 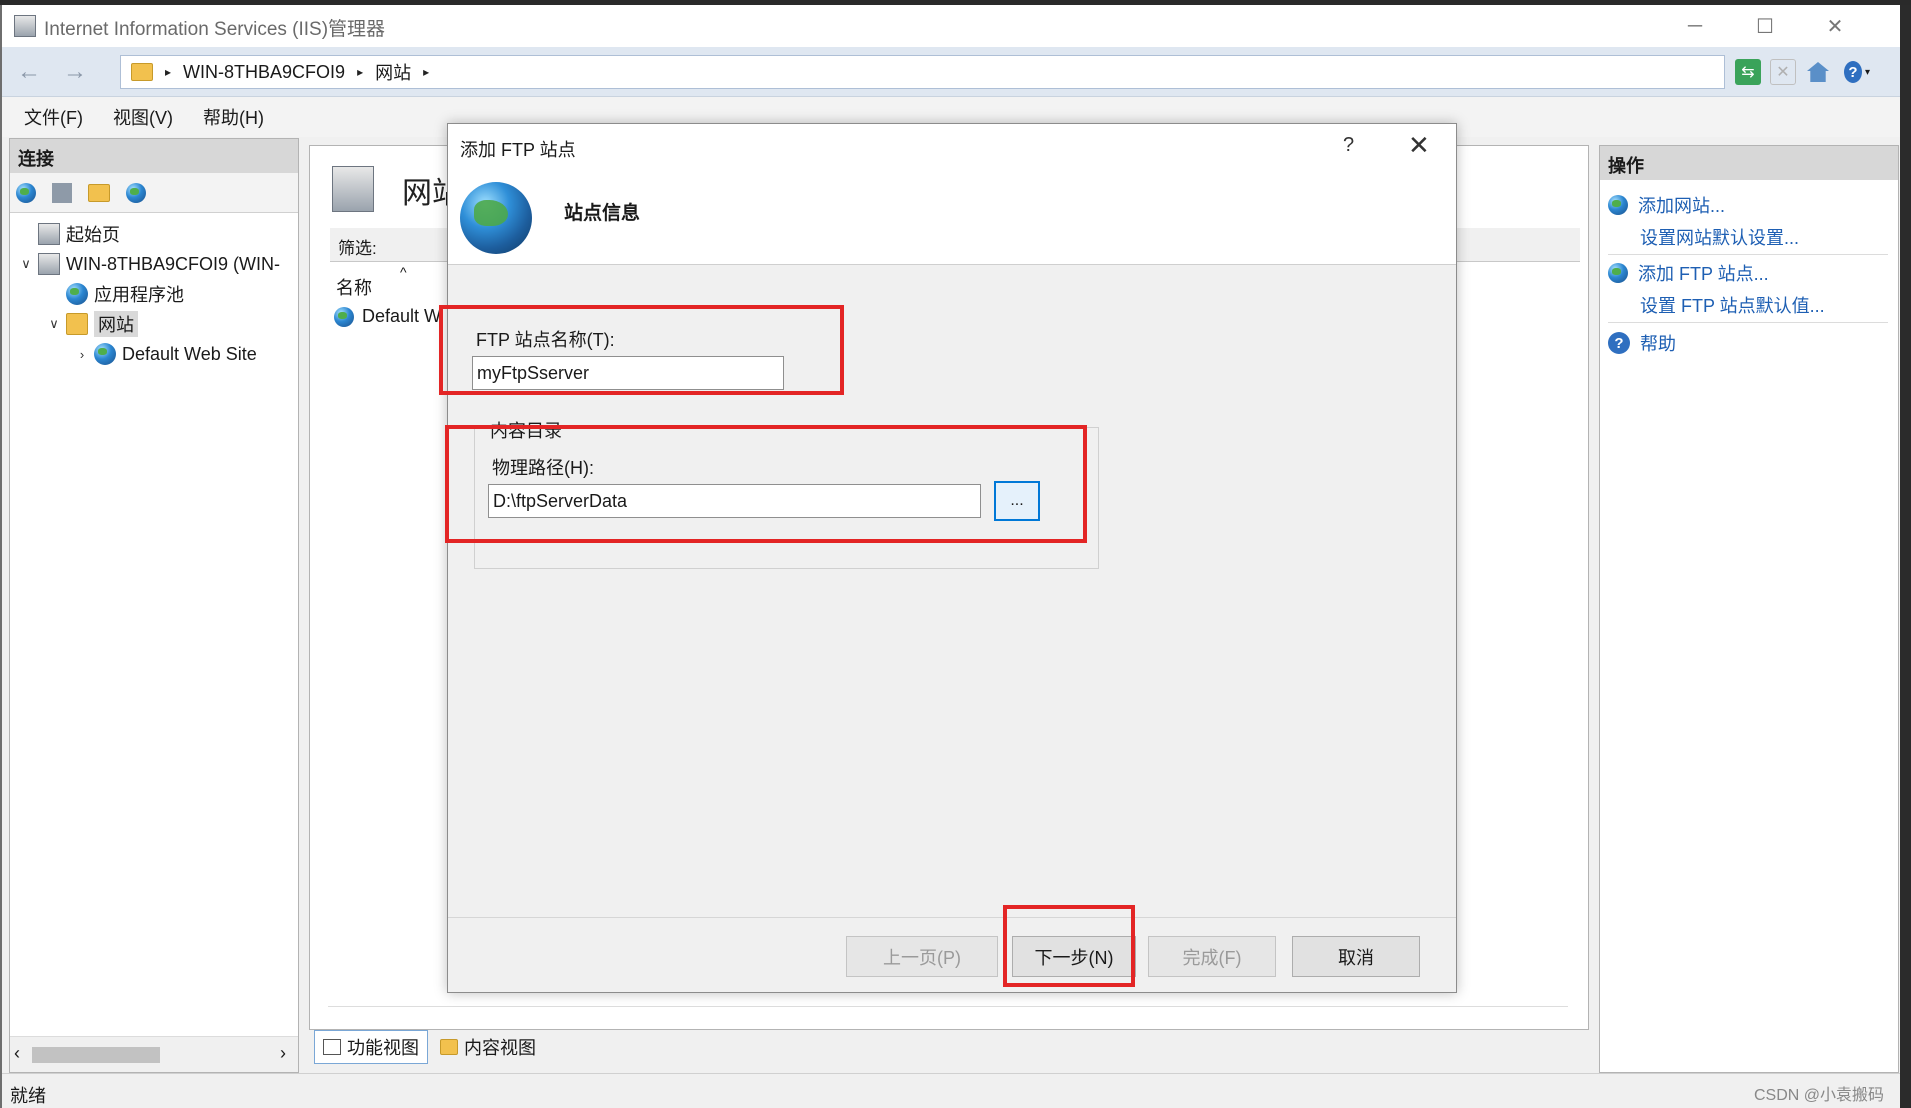 I want to click on server-icon, so click(x=49, y=264).